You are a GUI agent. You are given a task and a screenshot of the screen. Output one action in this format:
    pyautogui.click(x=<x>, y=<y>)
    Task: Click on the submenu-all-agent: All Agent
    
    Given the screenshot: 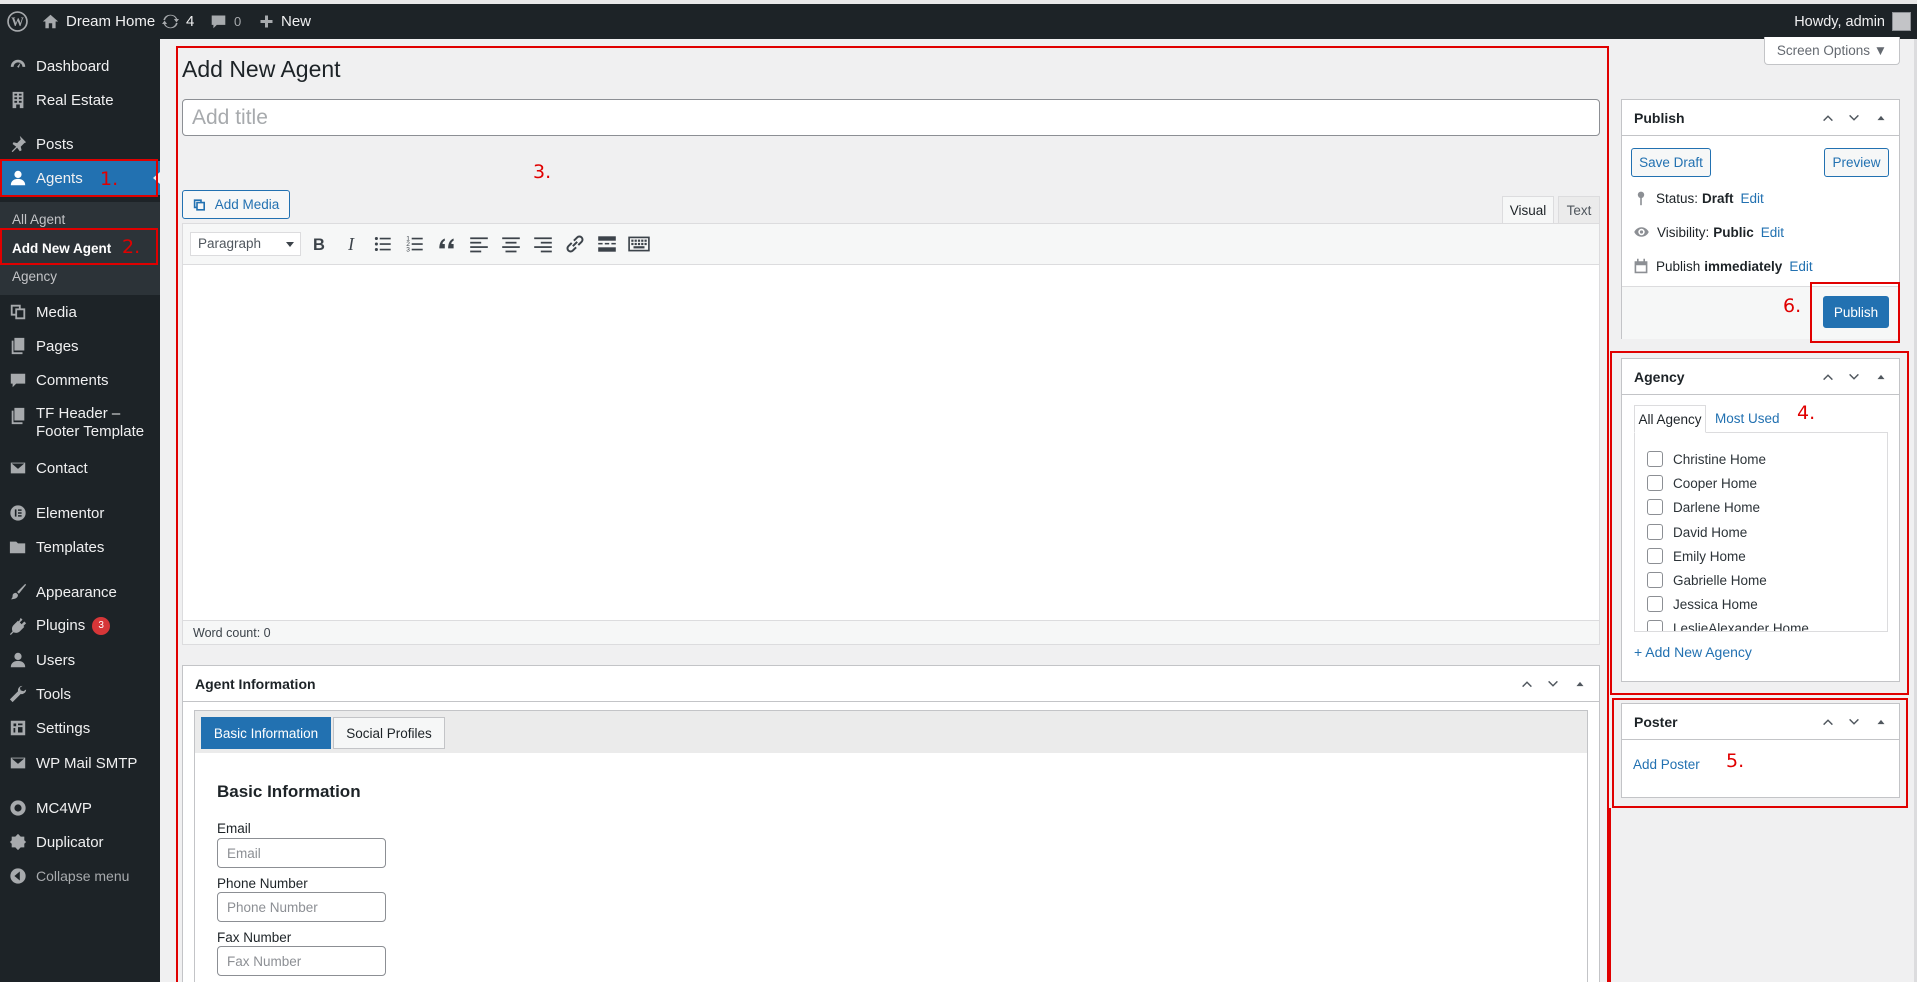 What is the action you would take?
    pyautogui.click(x=38, y=219)
    